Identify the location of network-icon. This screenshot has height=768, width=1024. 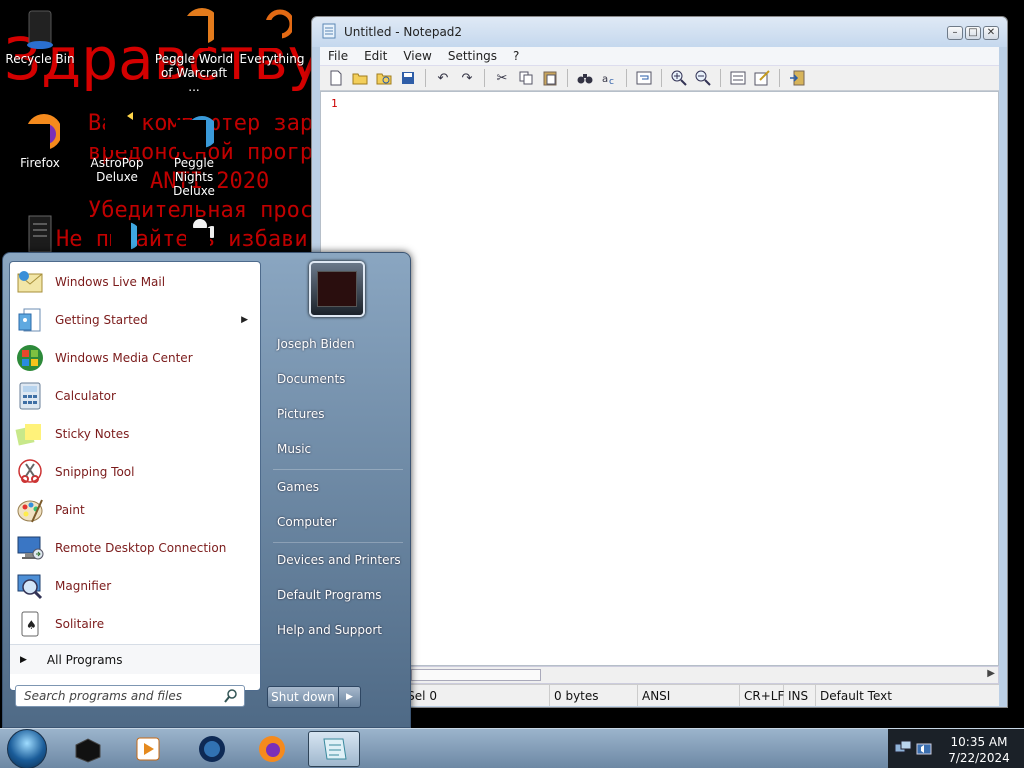
(903, 748).